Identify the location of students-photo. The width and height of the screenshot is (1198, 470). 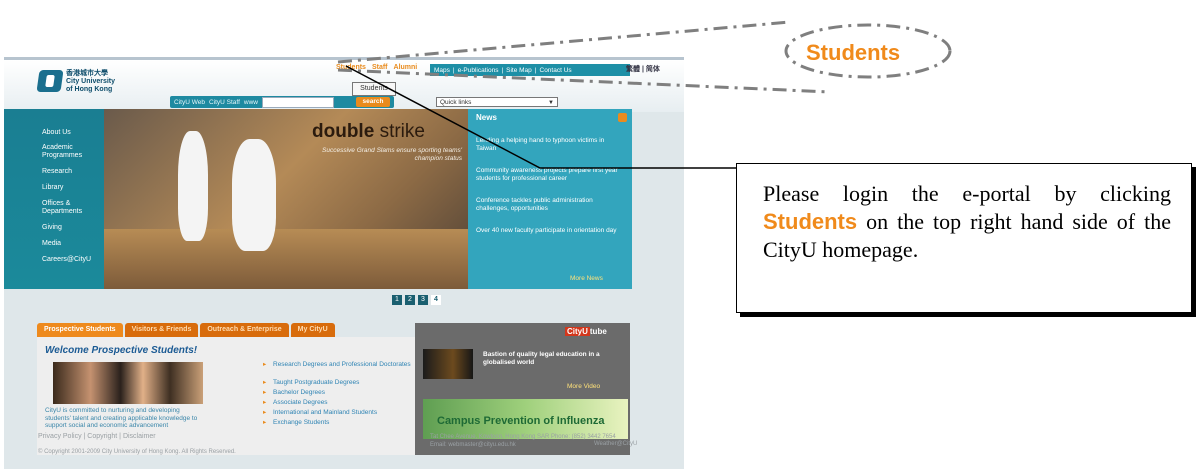
(128, 383).